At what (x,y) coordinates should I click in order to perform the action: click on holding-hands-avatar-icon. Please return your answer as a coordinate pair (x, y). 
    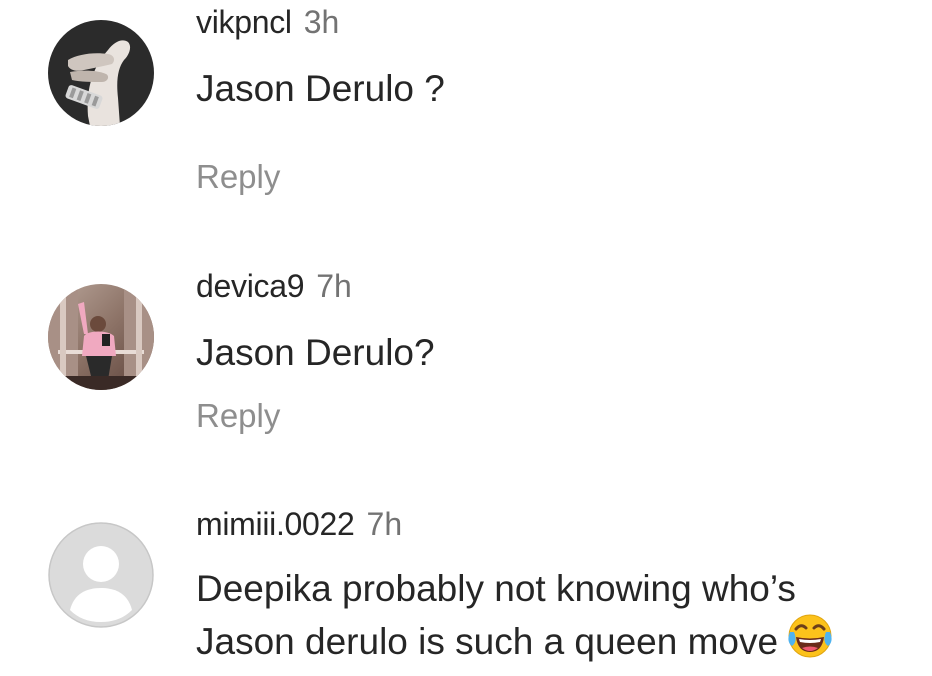
    Looking at the image, I should click on (101, 73).